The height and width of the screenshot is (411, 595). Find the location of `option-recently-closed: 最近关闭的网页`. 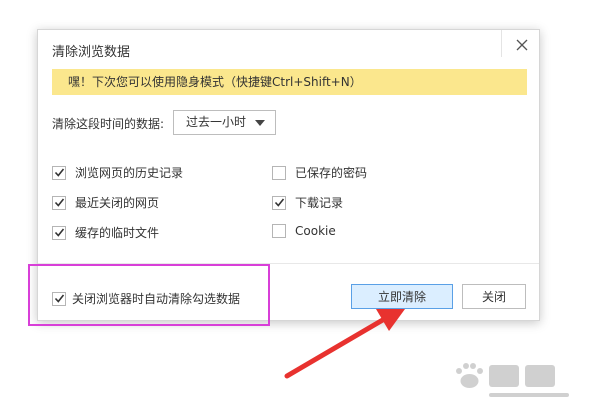

option-recently-closed: 最近关闭的网页 is located at coordinates (105, 202).